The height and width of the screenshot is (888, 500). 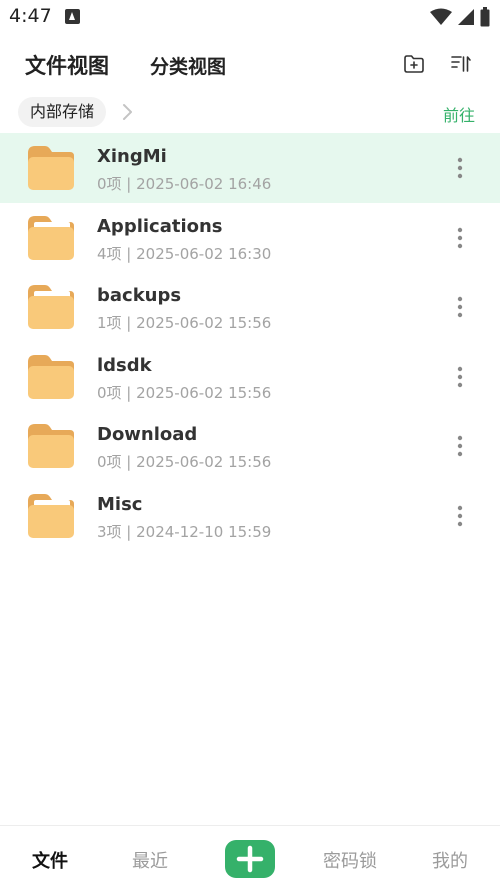 What do you see at coordinates (147, 434) in the screenshot?
I see `folder-name: Download` at bounding box center [147, 434].